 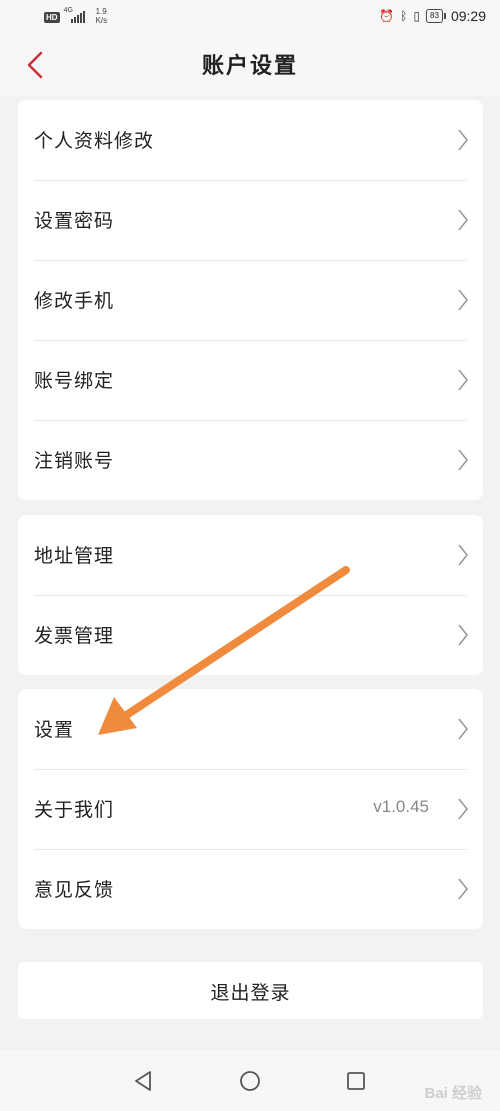 I want to click on logout-button: 退出登录, so click(x=250, y=990).